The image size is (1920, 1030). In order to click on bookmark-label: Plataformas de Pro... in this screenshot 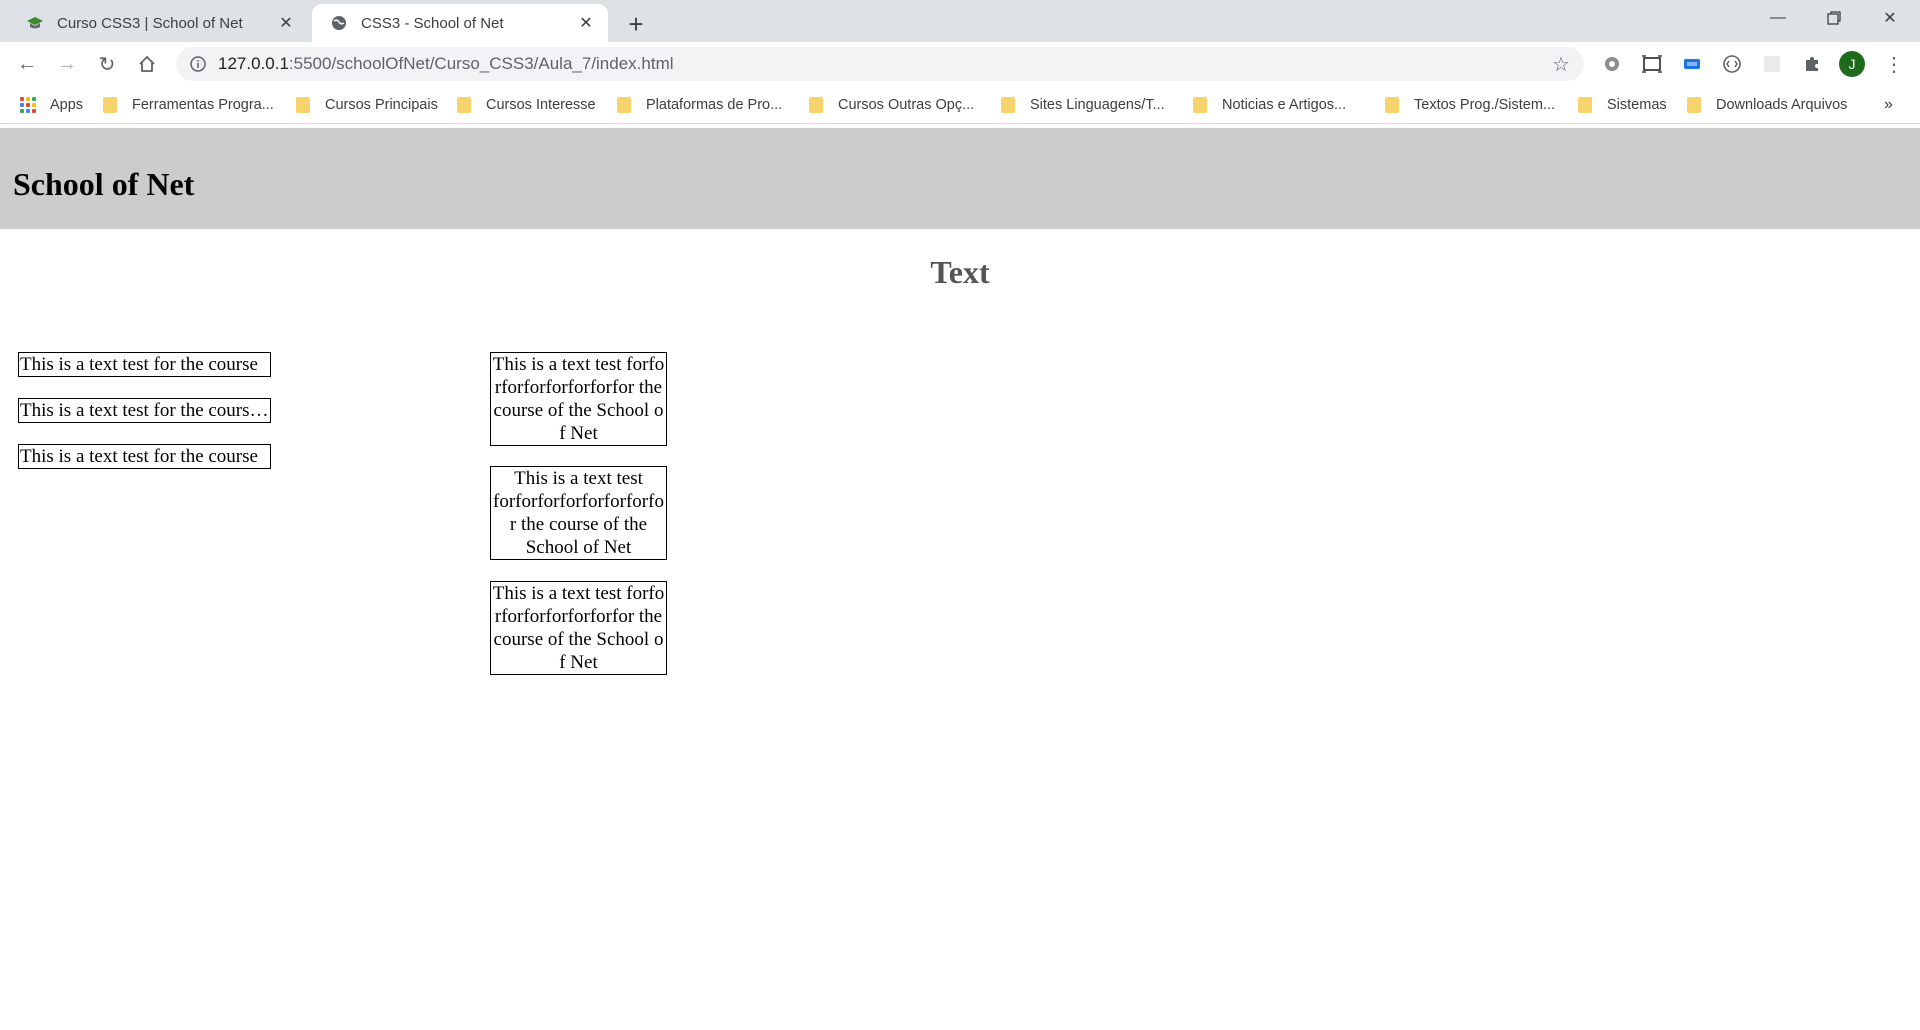, I will do `click(714, 105)`.